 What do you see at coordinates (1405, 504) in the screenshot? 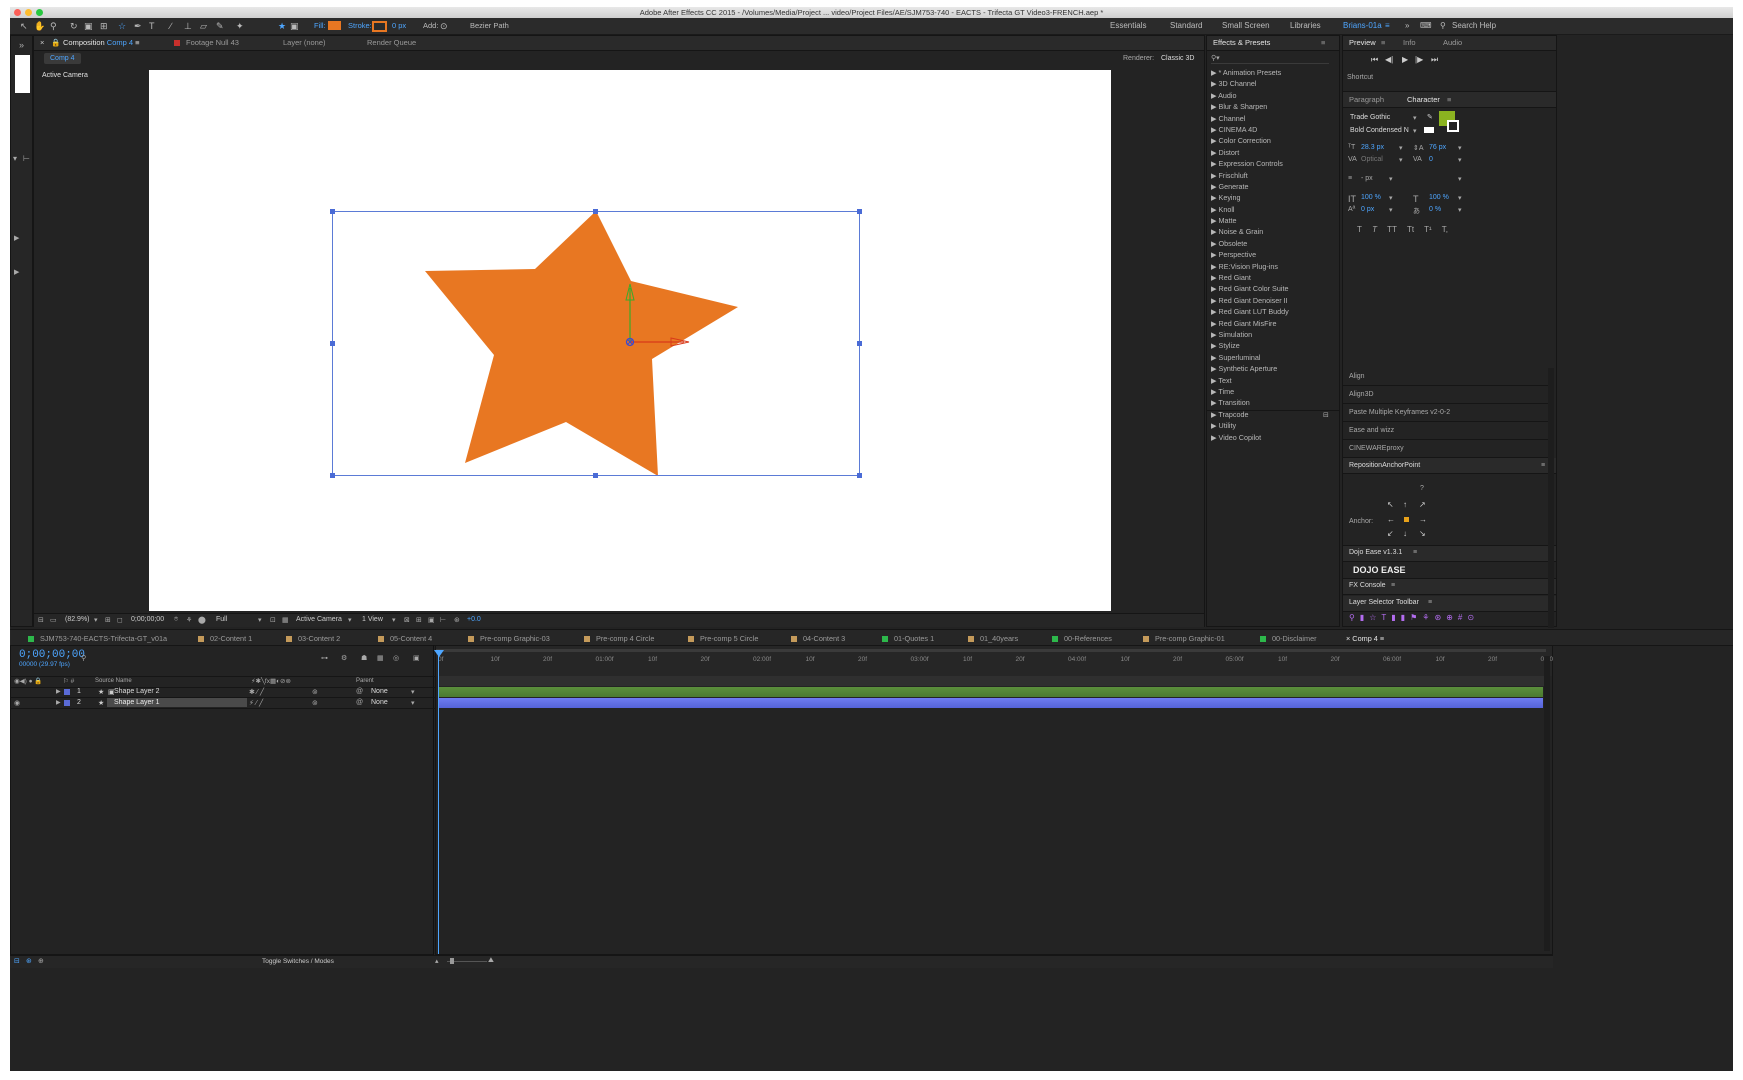
I see `anchor-top-icon: ↑` at bounding box center [1405, 504].